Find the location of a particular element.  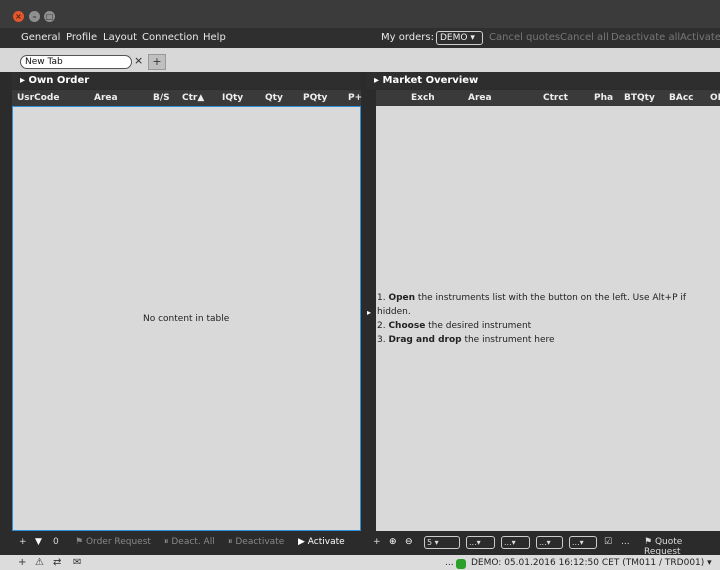

col-iqty: IQty is located at coordinates (232, 98).